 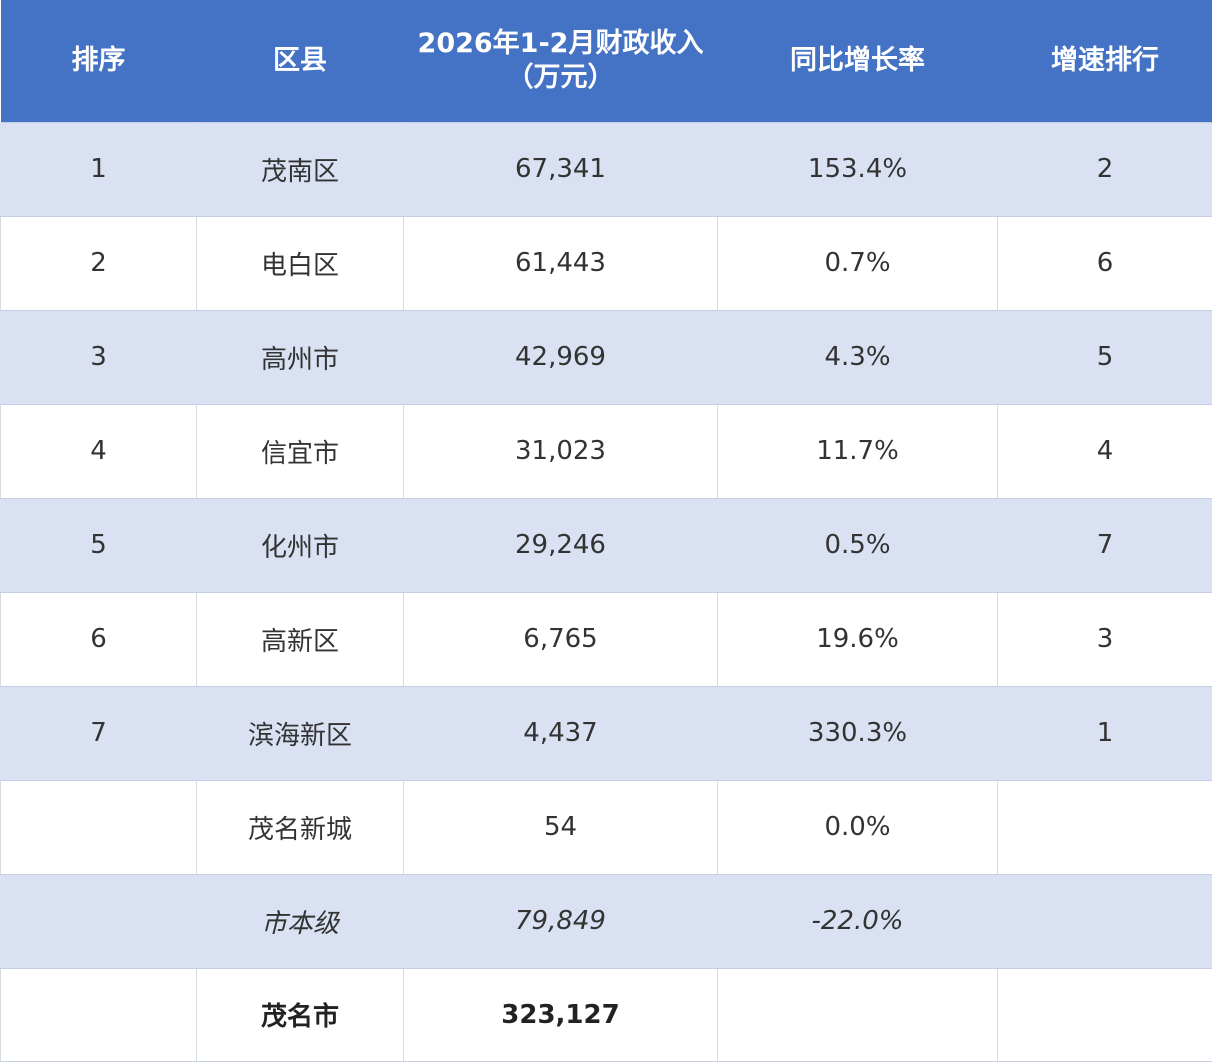 I want to click on header-revenue-line1: 2026年1-2月财政收入, so click(x=560, y=43).